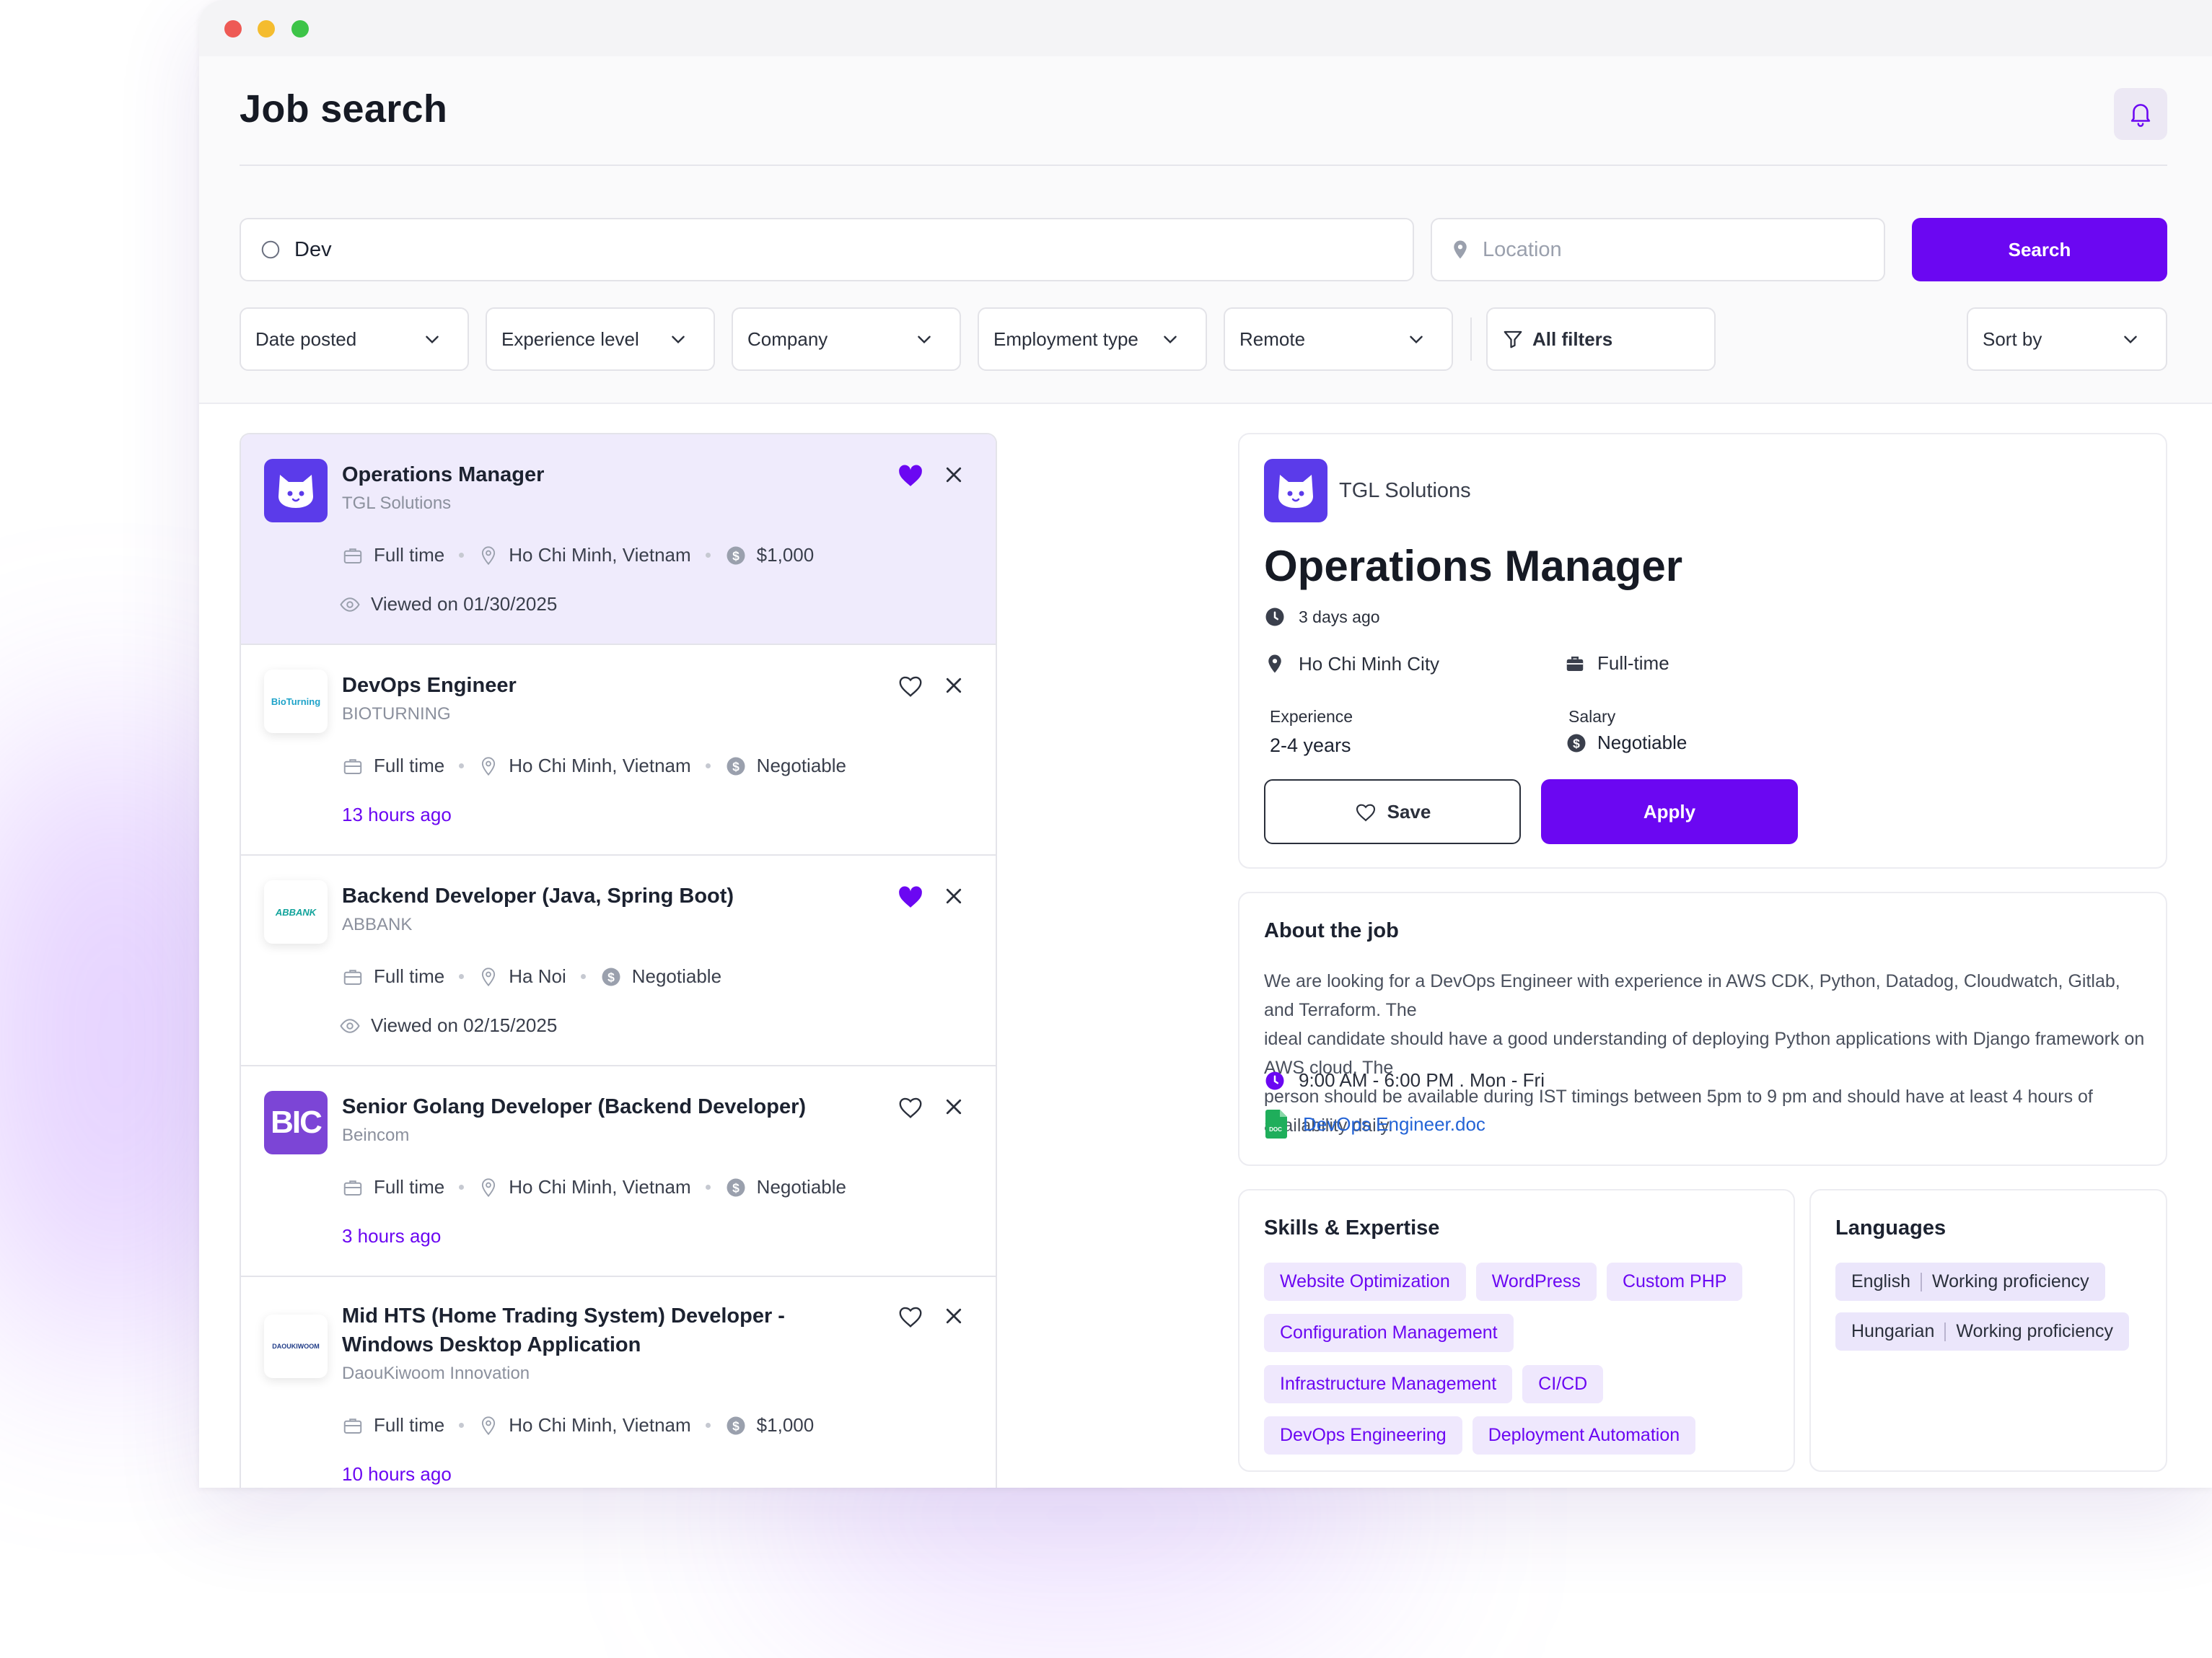  I want to click on job-company: DaouKiwoom Innovation, so click(436, 1374).